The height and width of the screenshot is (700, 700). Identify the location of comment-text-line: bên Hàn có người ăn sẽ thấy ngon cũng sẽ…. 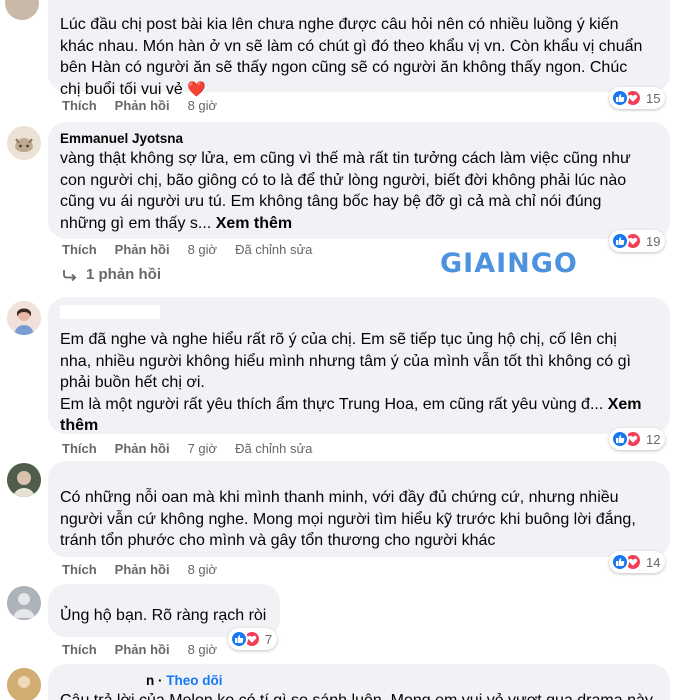
(344, 67).